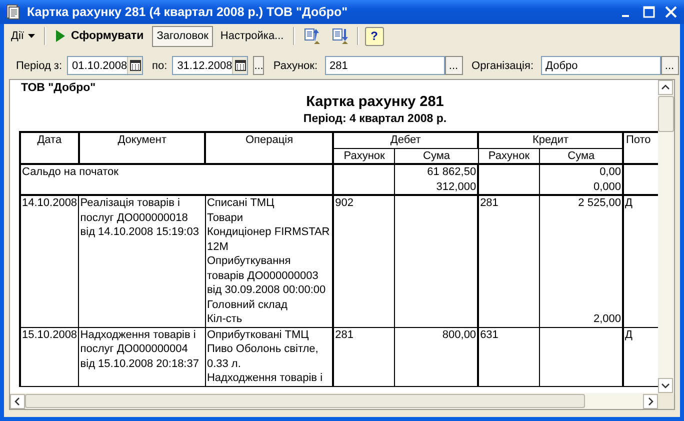 The height and width of the screenshot is (421, 684). I want to click on date-field: 31.12.2008, so click(210, 65).